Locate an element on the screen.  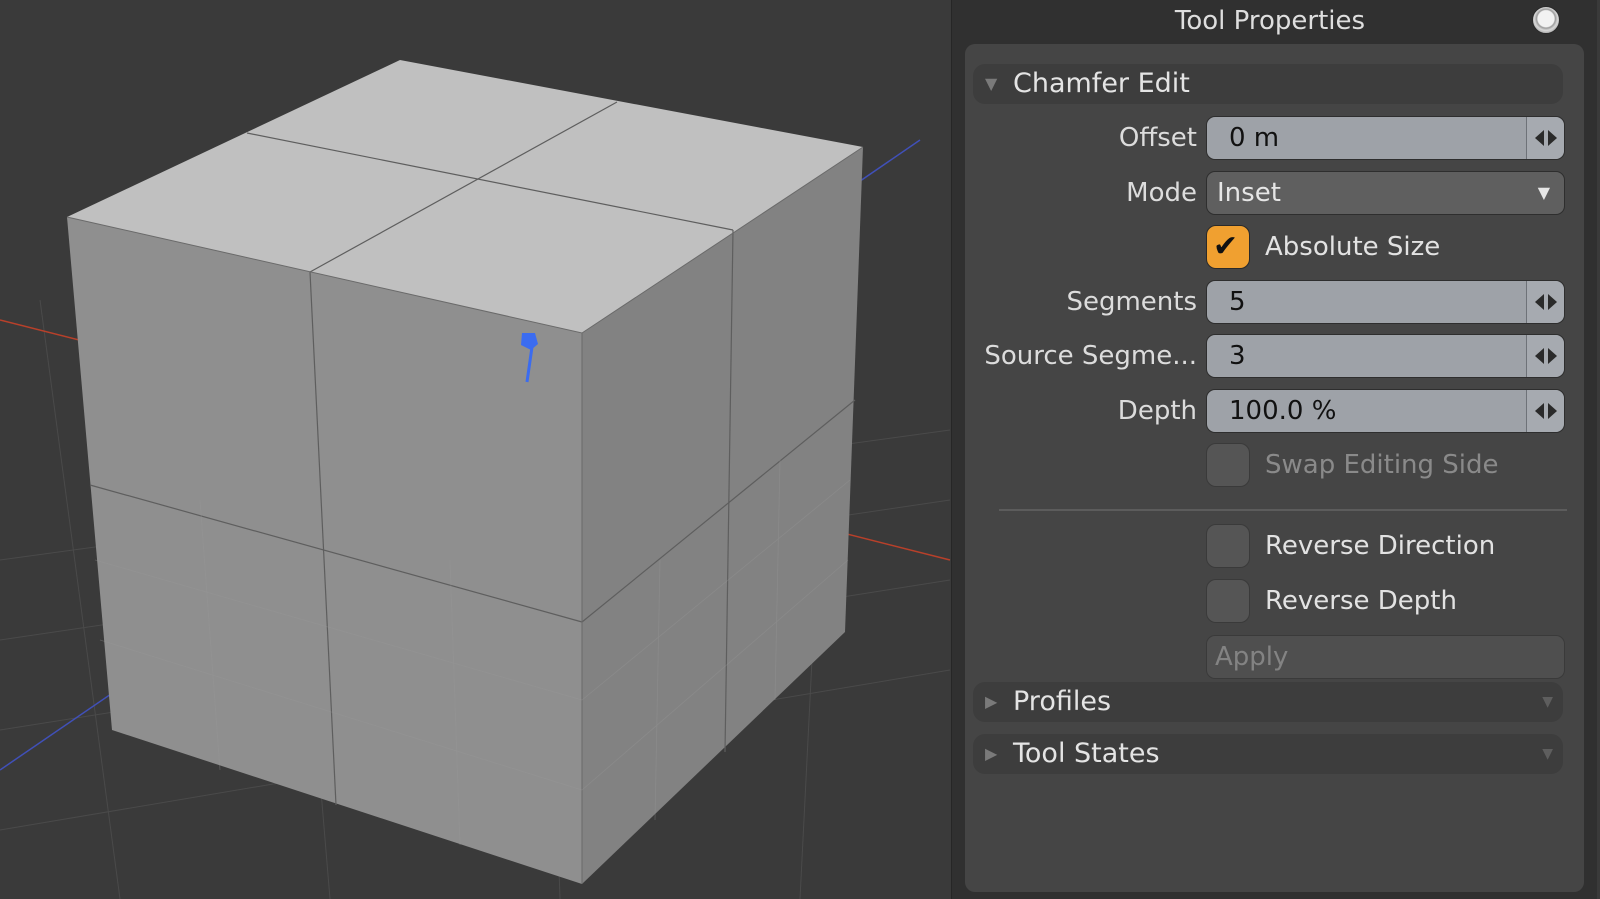
reverse-depth-checkbox is located at coordinates (1228, 601).